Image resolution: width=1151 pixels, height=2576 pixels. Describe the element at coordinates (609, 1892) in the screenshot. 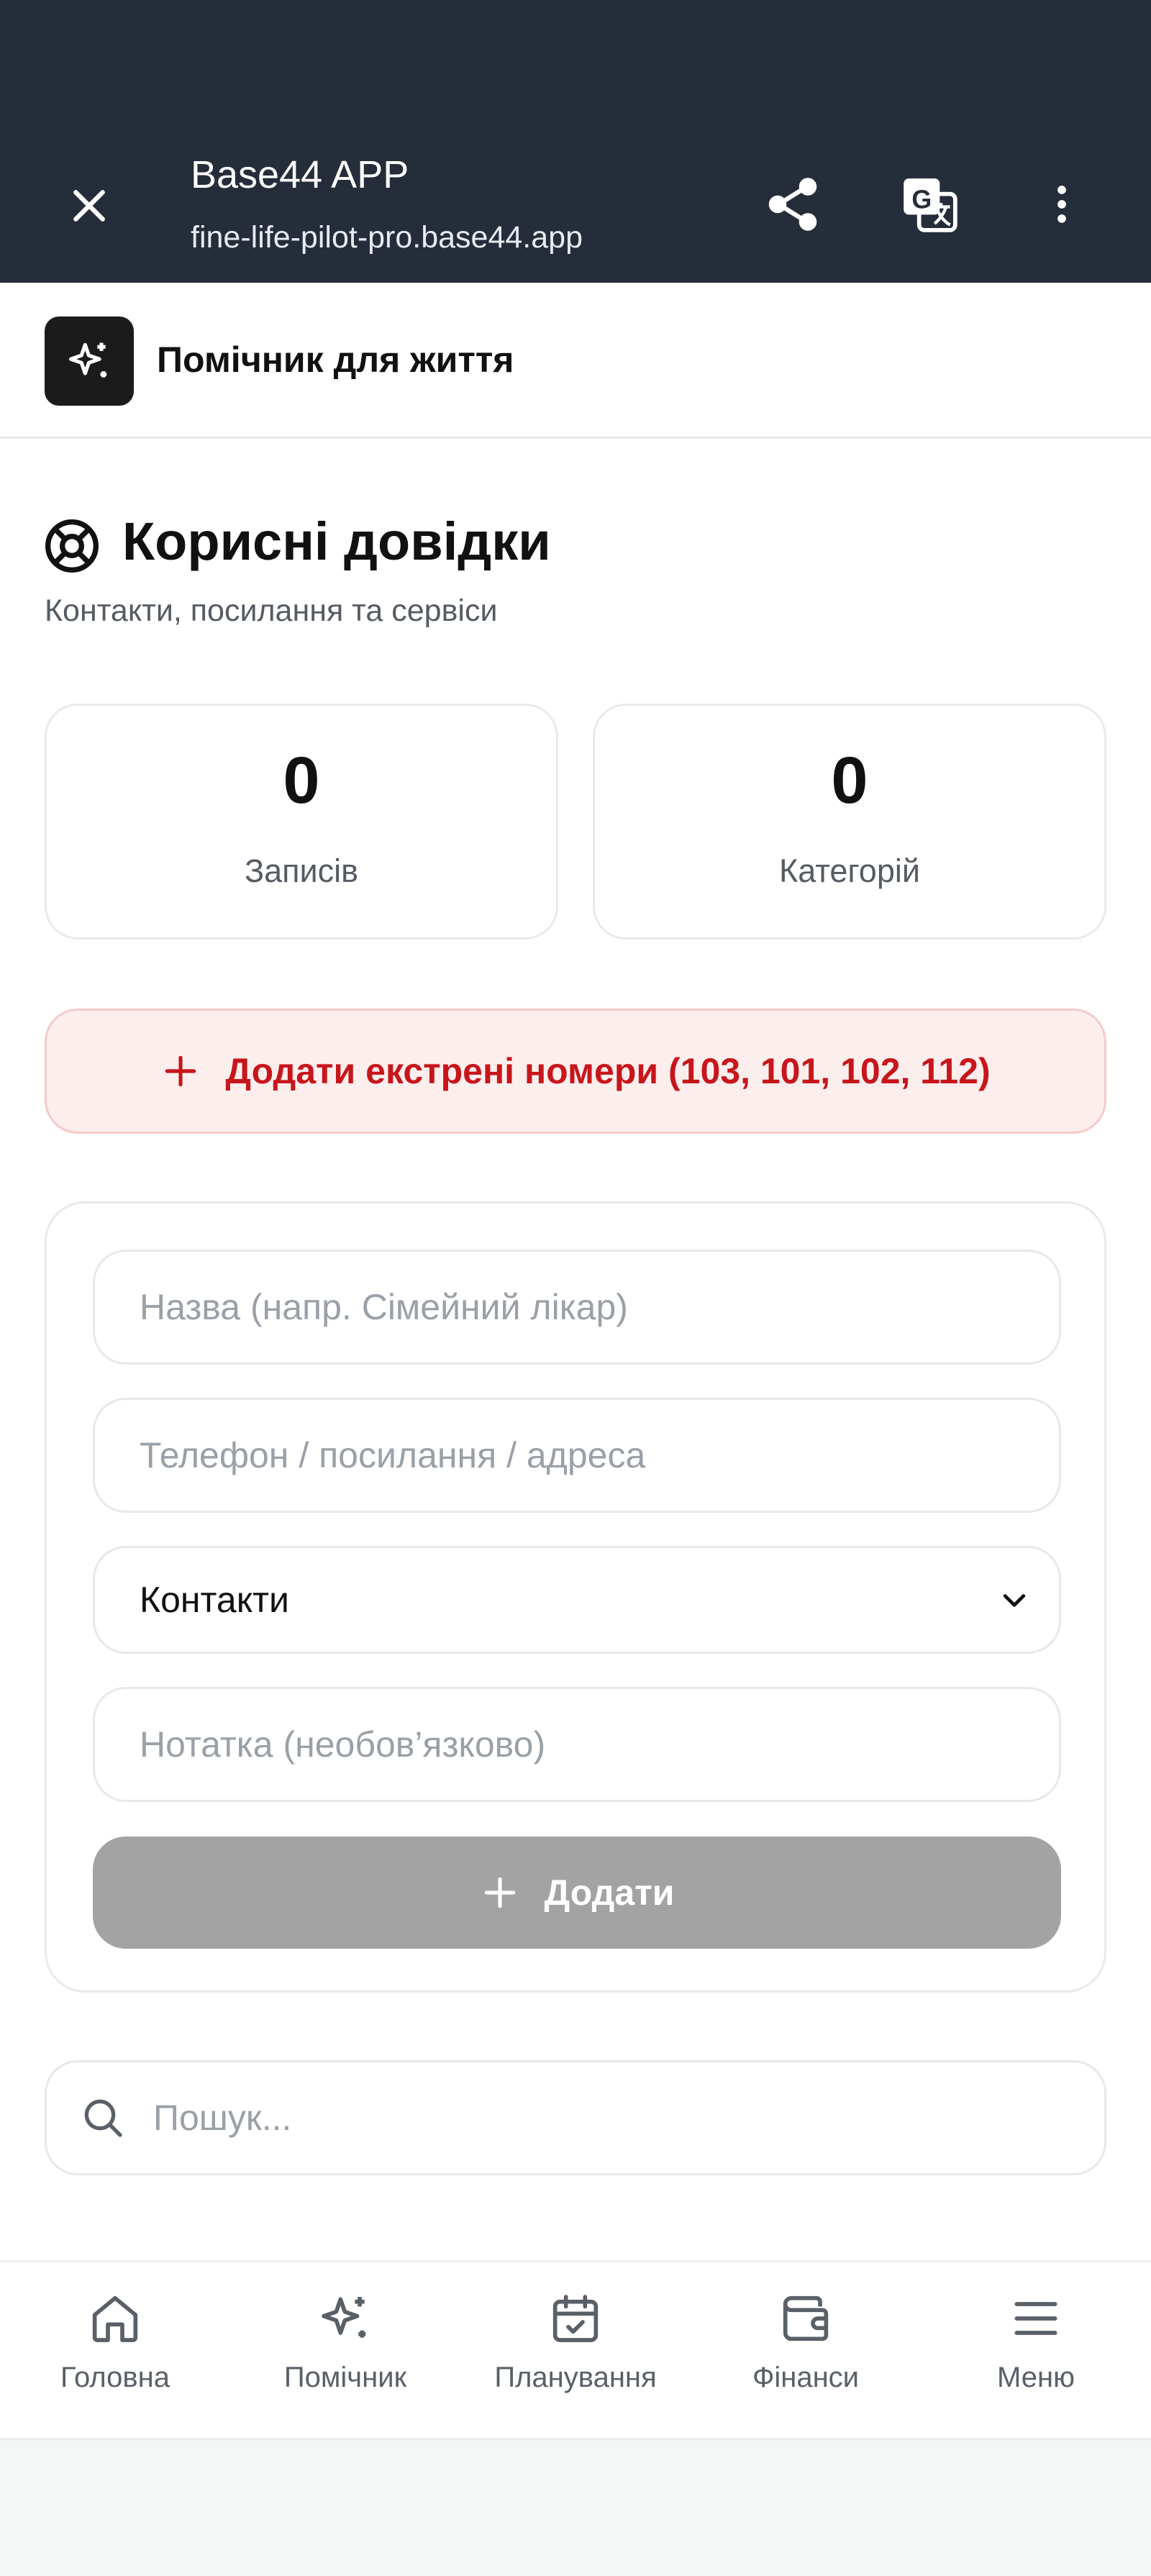

I see `add-button-label: Додати` at that location.